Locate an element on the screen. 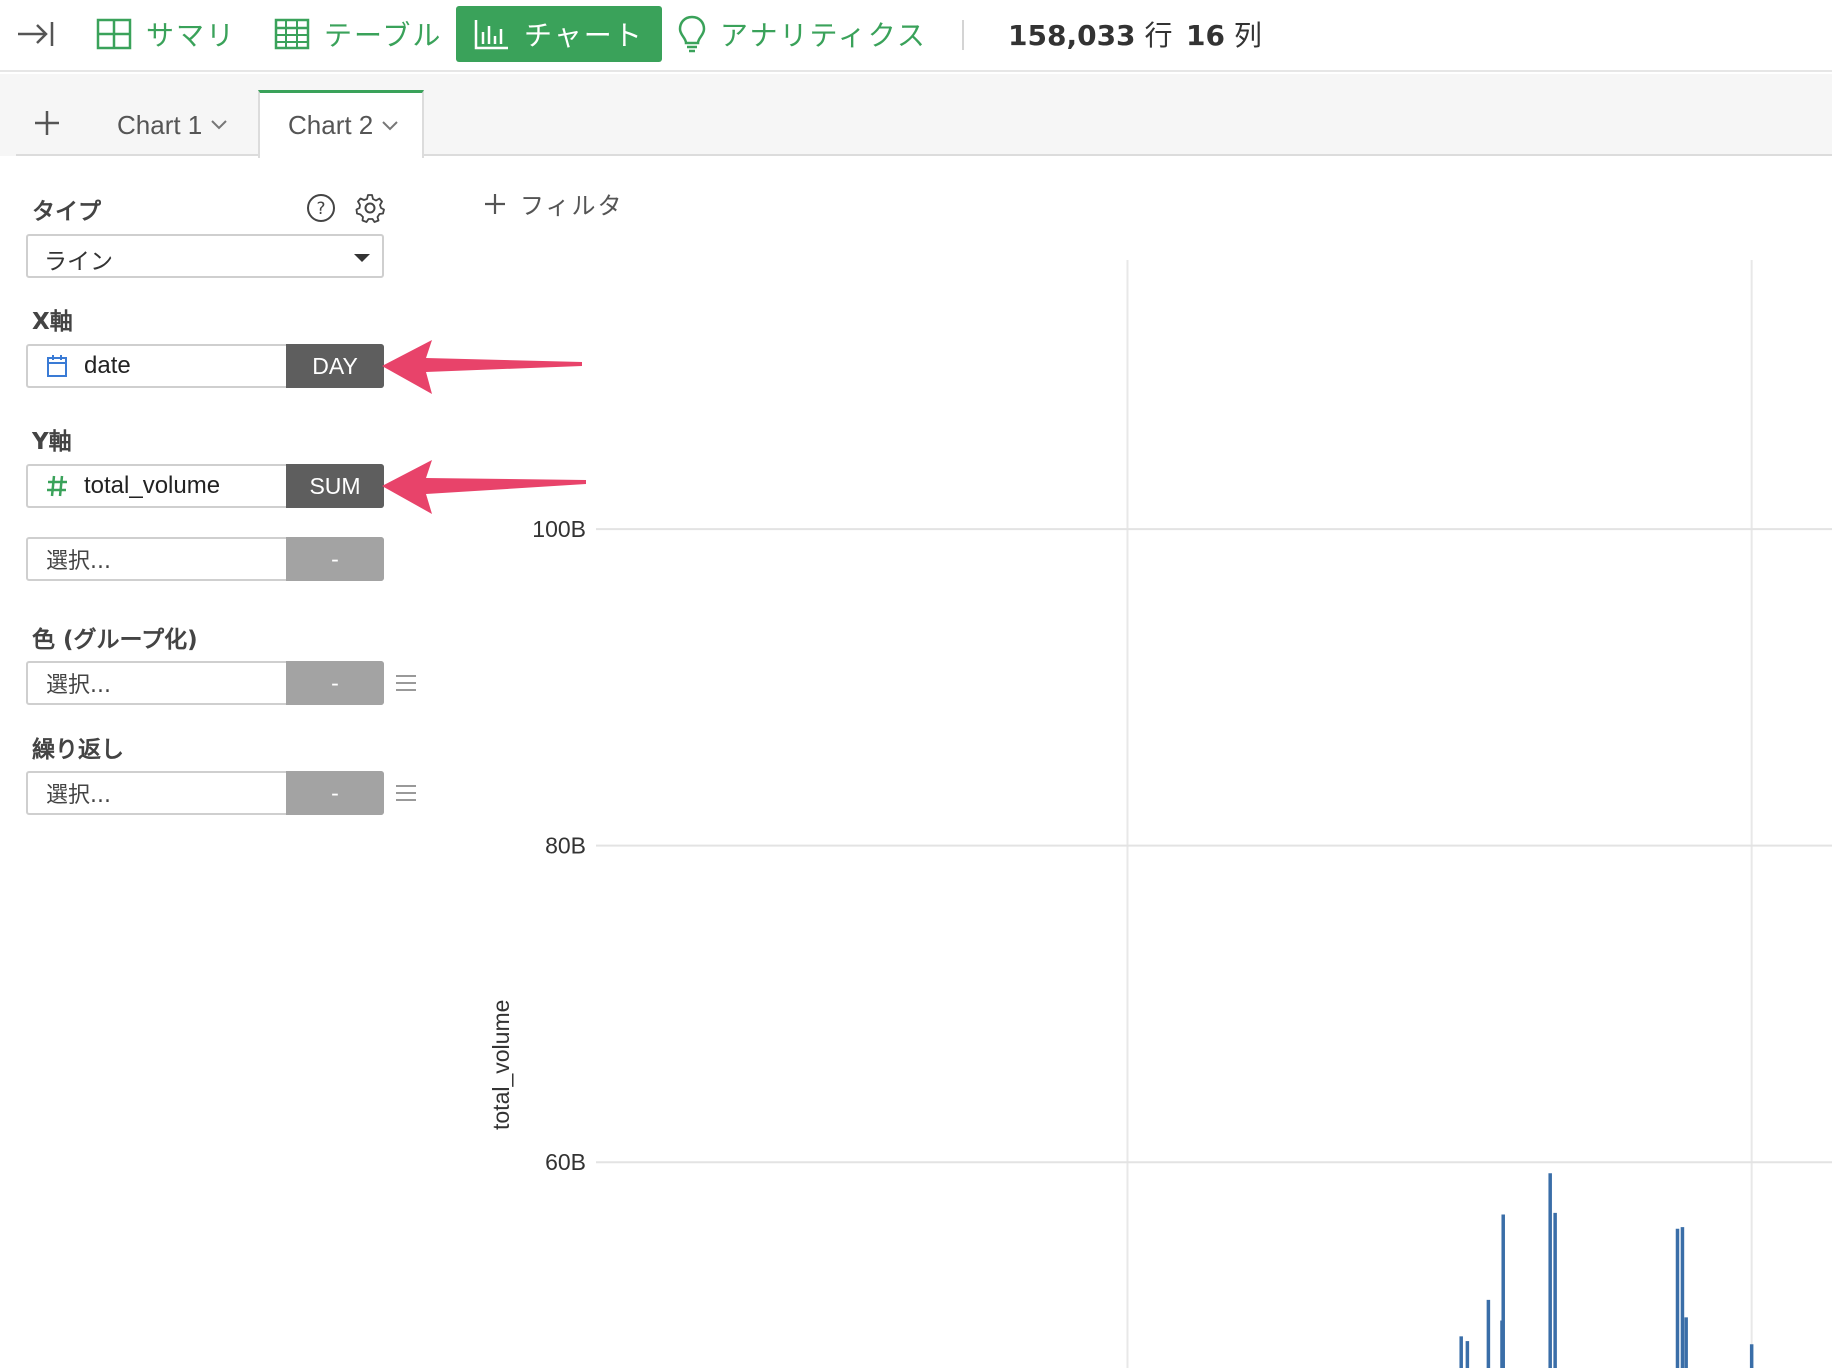 Image resolution: width=1832 pixels, height=1368 pixels. type-label: タイプ is located at coordinates (66, 212).